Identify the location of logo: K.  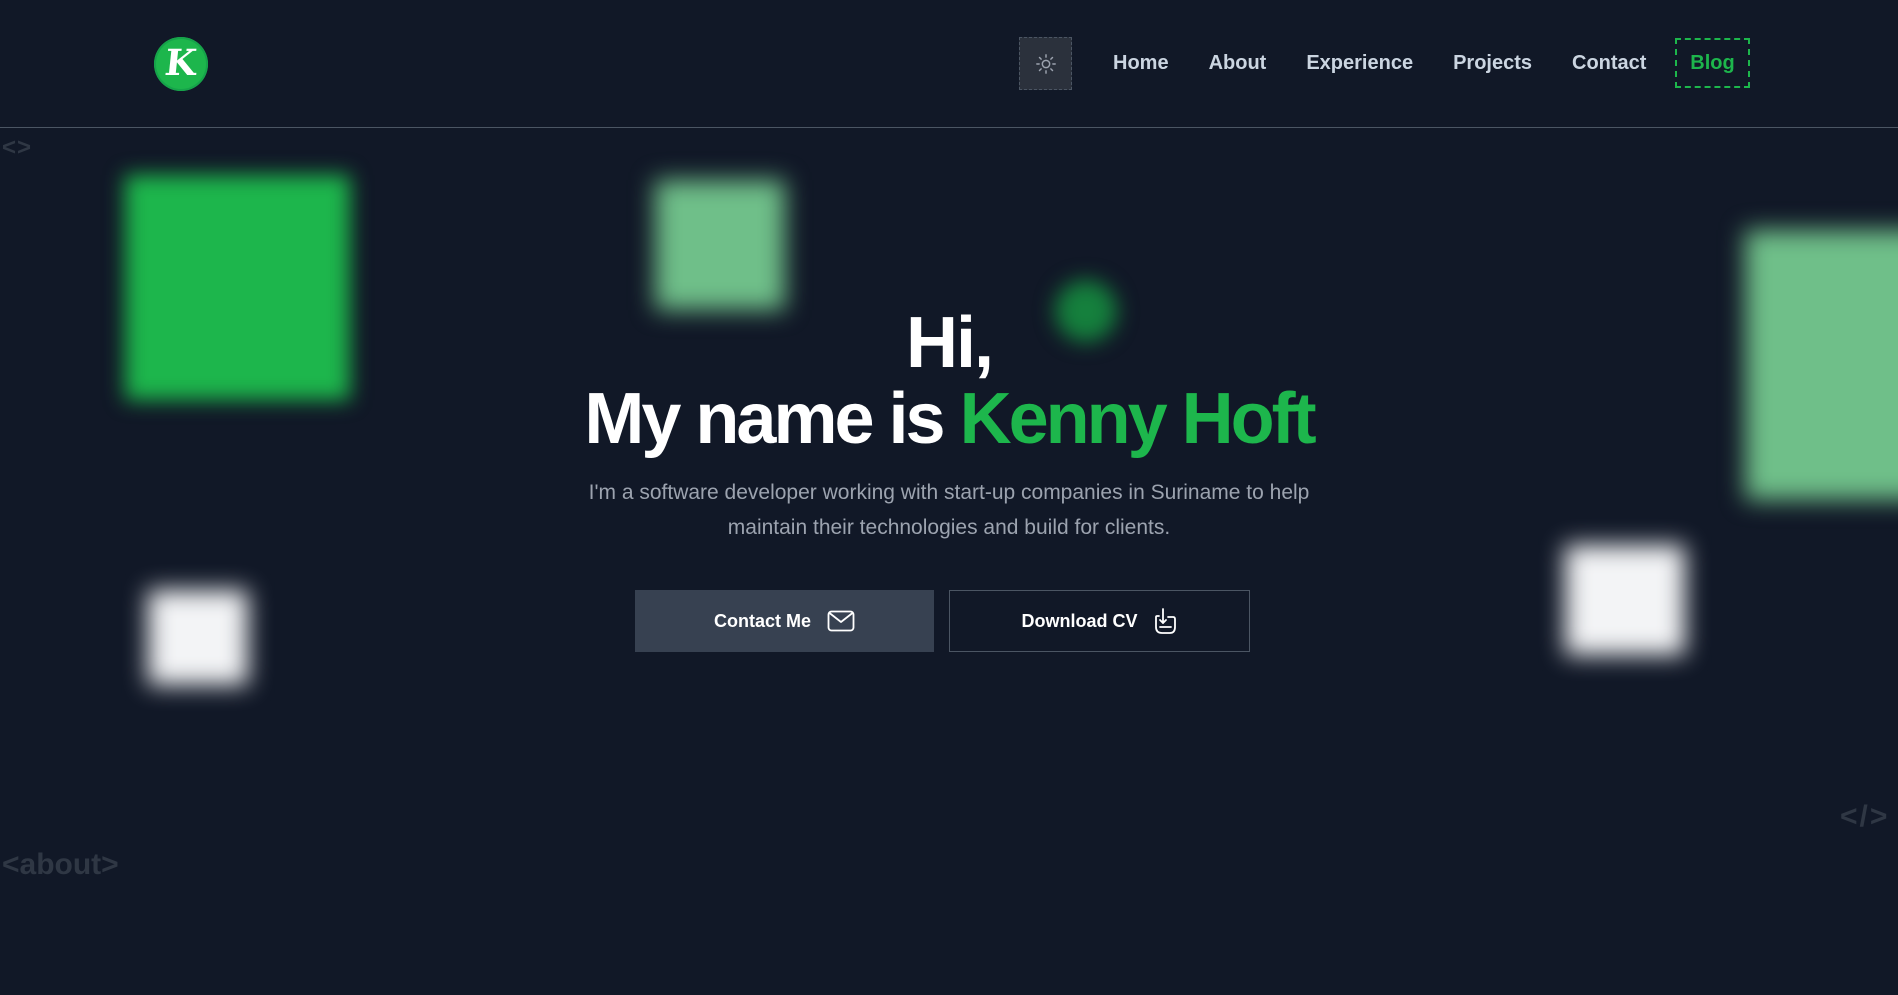
(181, 64).